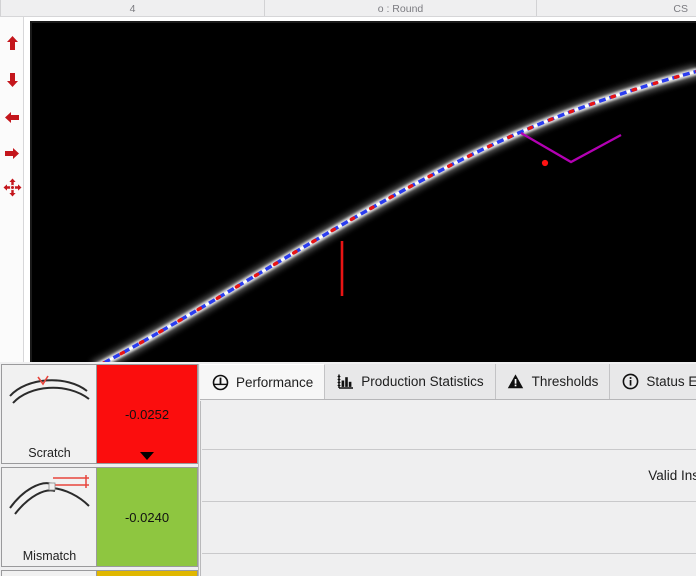 The height and width of the screenshot is (576, 696). I want to click on tab-thresholds-label: Thresholds, so click(565, 381).